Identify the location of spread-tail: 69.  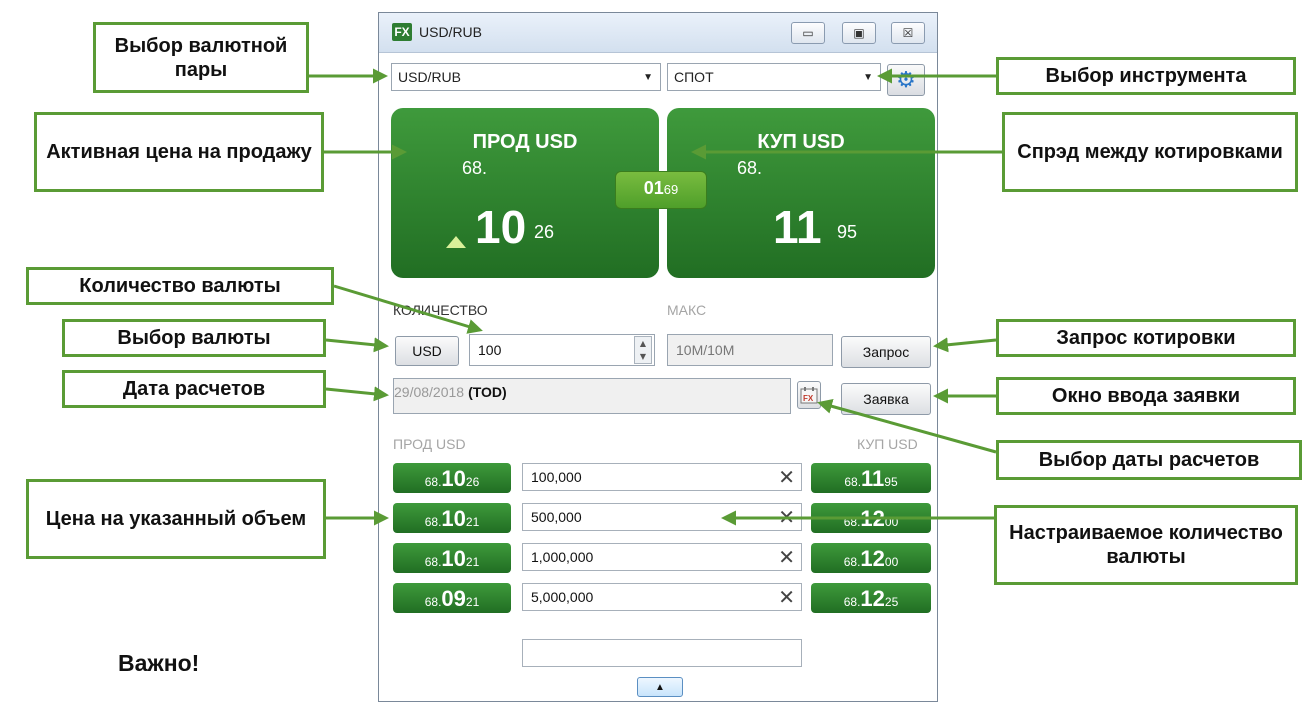
(671, 189).